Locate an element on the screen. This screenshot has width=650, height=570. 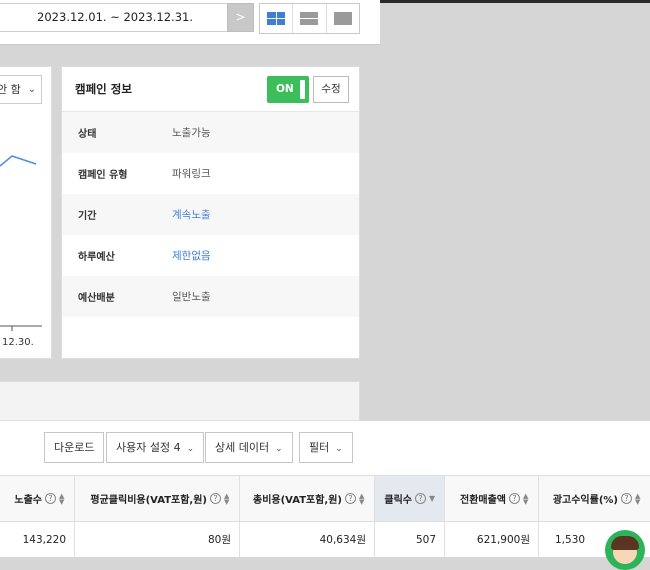
avatar-hair is located at coordinates (625, 543).